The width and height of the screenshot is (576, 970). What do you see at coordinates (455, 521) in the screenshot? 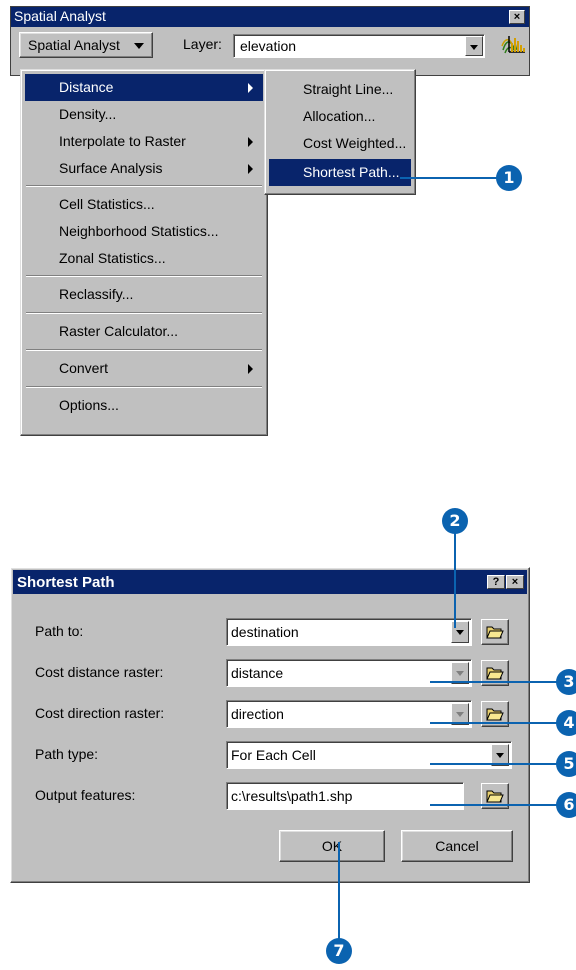
I see `callout-2: 2` at bounding box center [455, 521].